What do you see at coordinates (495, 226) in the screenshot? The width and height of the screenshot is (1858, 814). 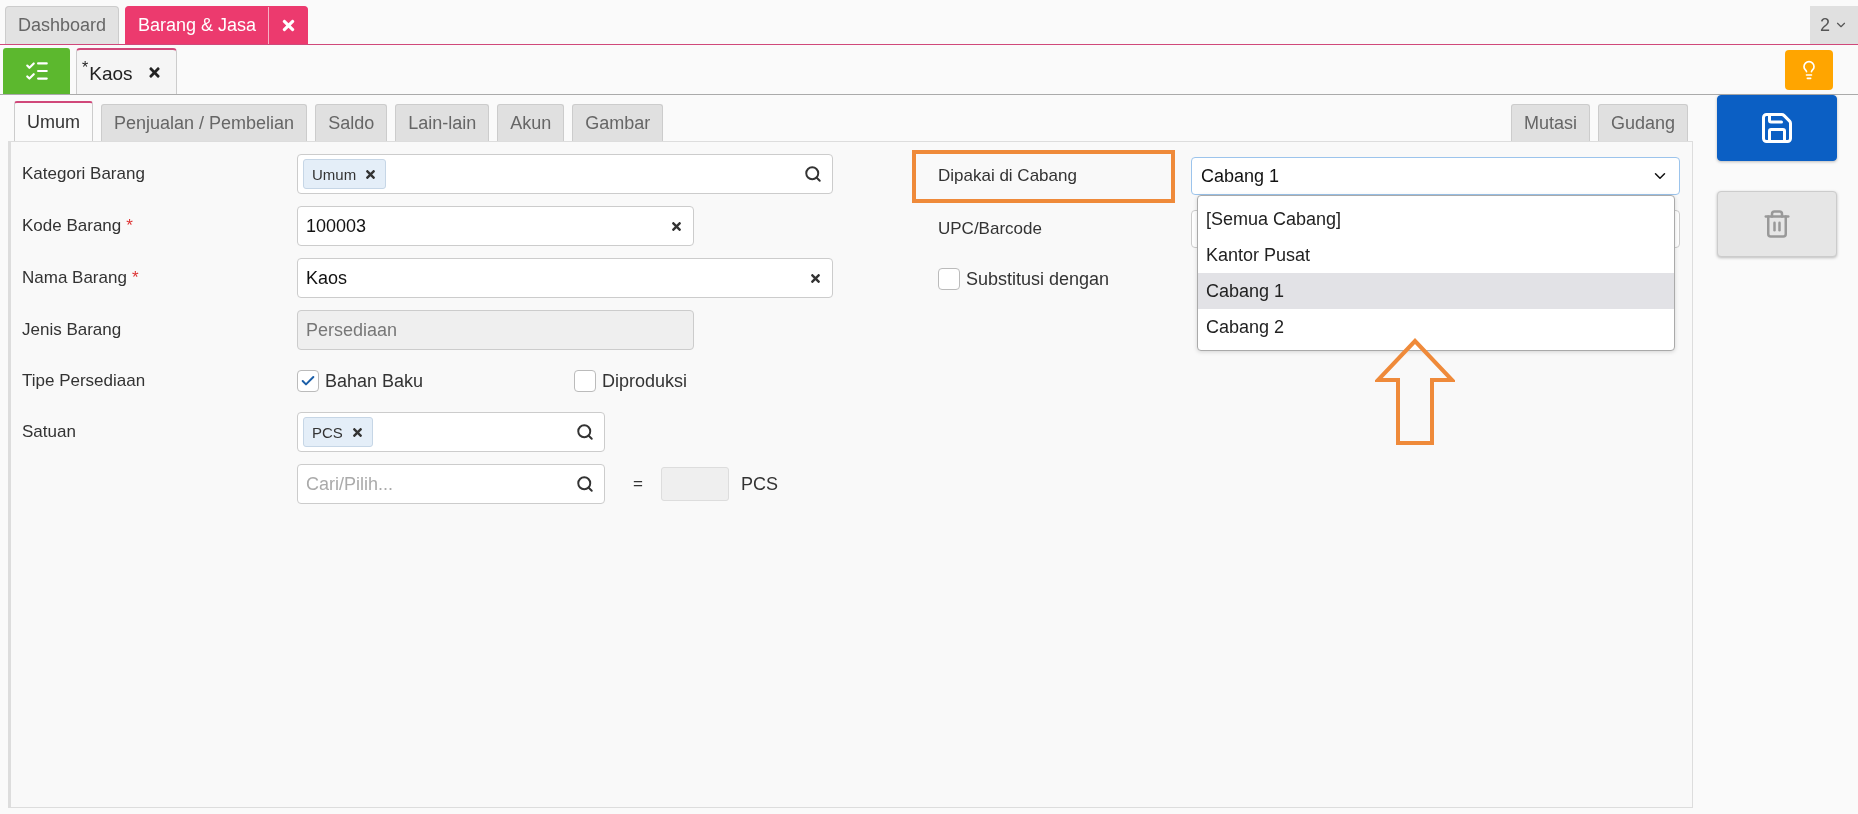 I see `text-field: 100003` at bounding box center [495, 226].